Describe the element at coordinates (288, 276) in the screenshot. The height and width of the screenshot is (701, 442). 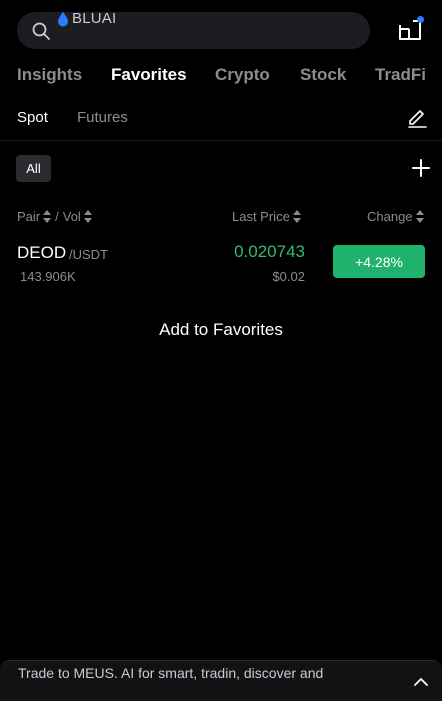
I see `usd-price: $0.02` at that location.